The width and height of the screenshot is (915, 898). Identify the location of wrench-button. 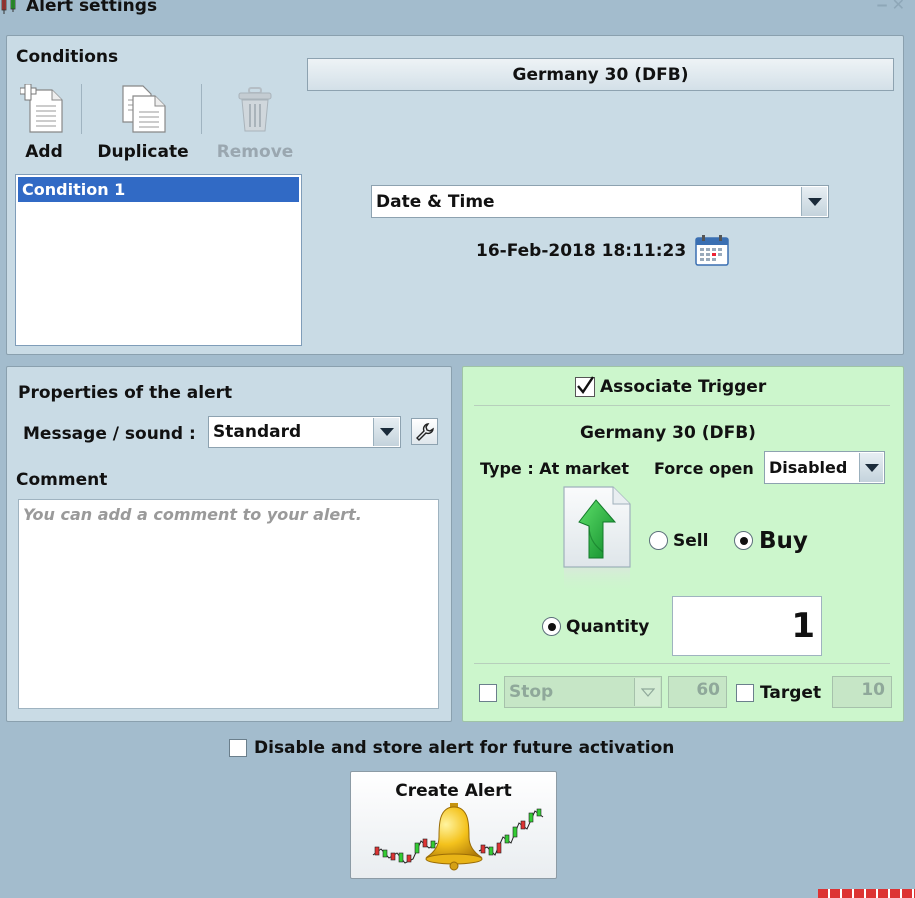
(424, 431).